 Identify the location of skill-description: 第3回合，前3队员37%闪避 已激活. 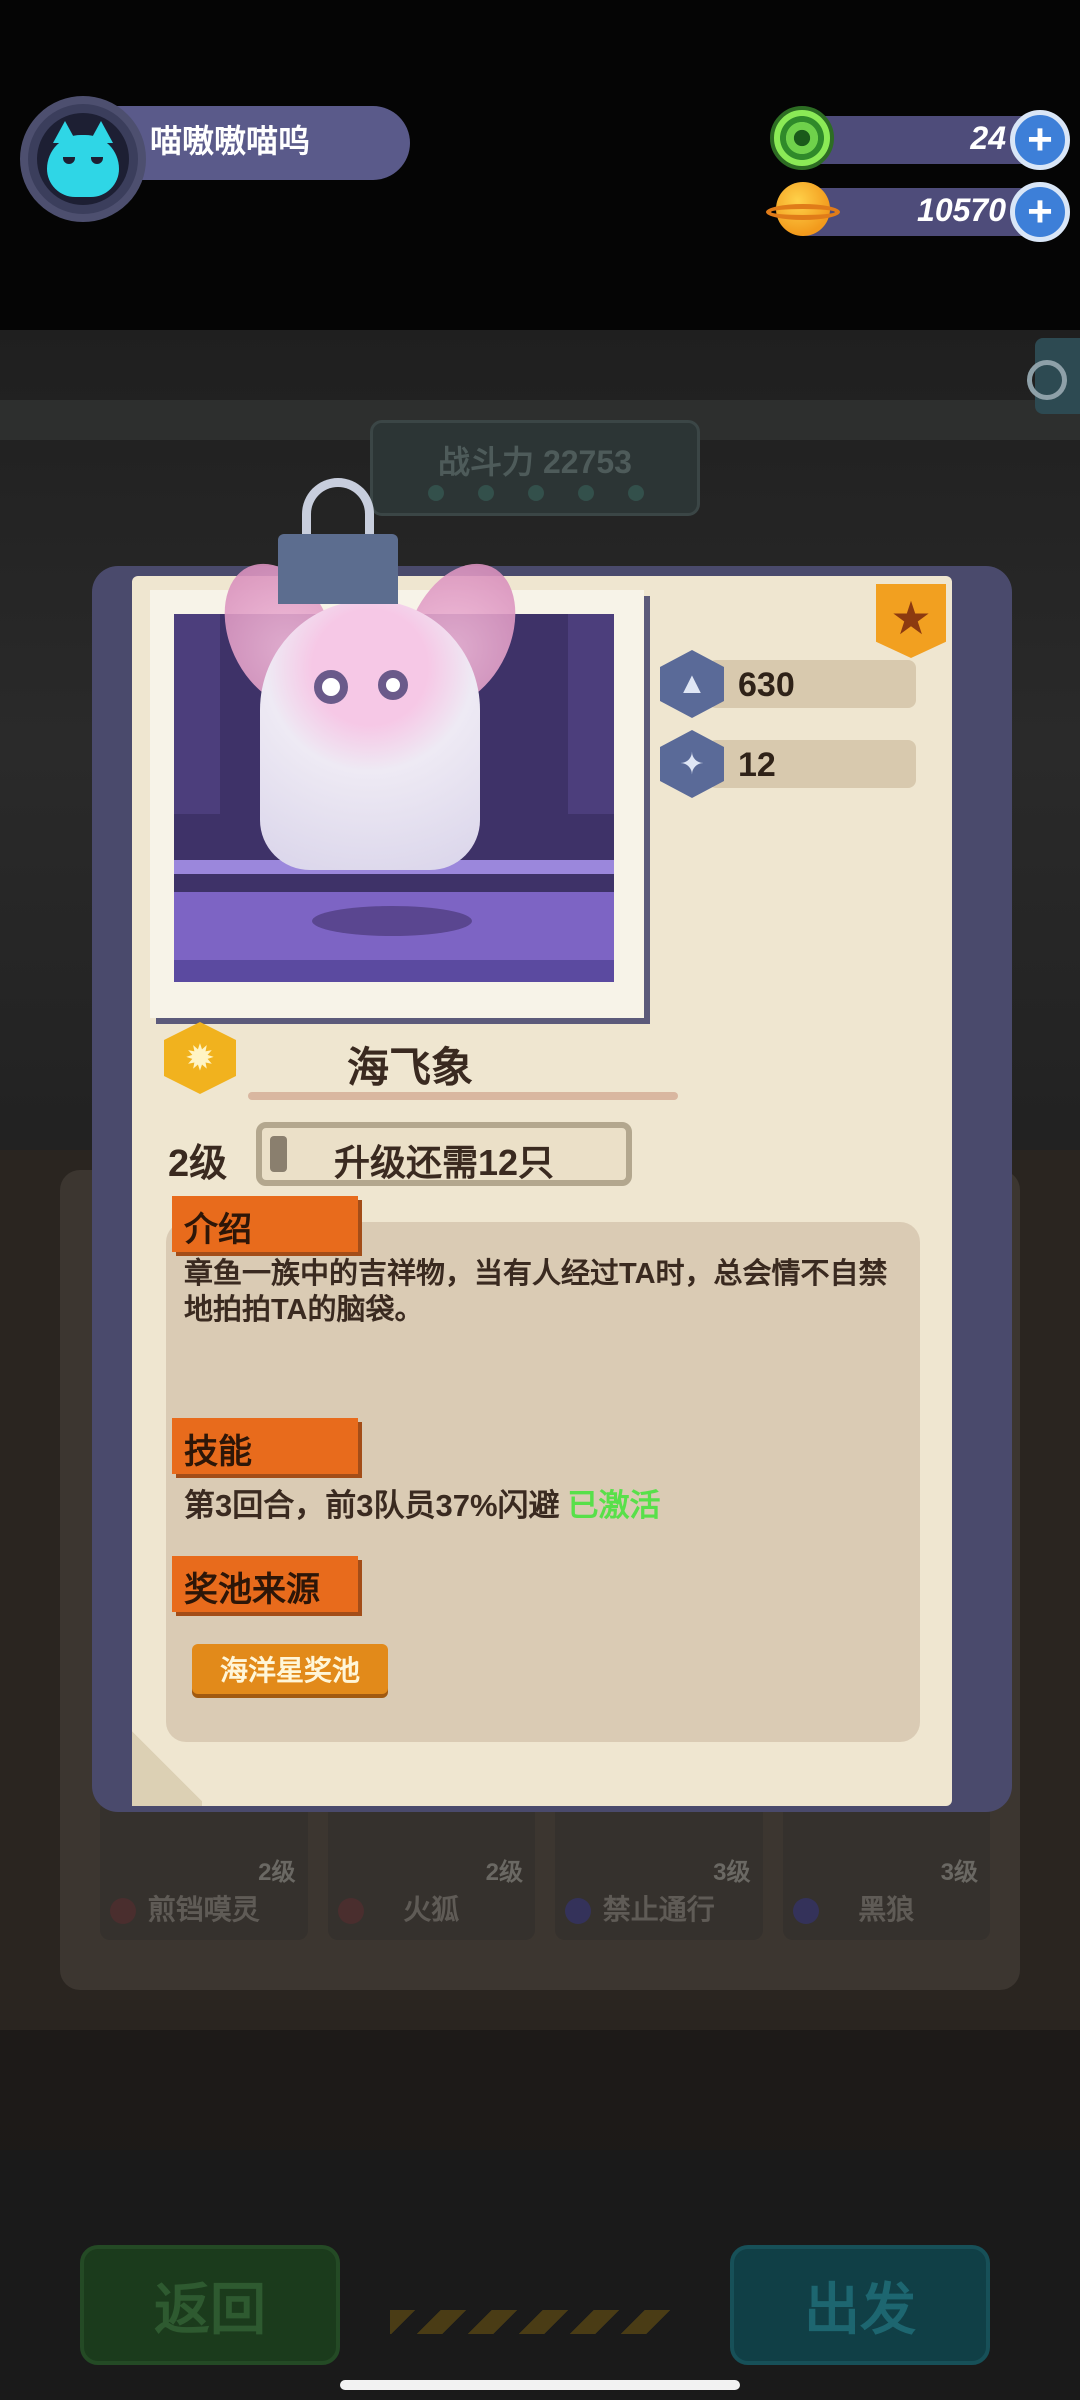
(422, 1502).